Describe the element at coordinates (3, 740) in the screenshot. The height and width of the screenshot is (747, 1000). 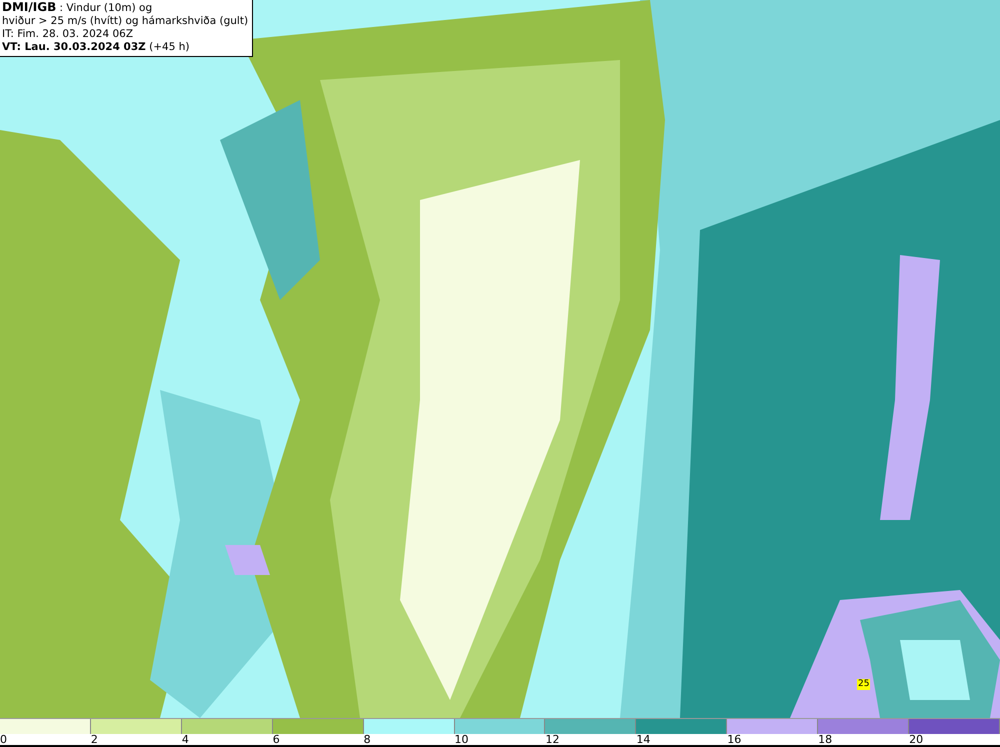
I see `legend-tick: 0` at that location.